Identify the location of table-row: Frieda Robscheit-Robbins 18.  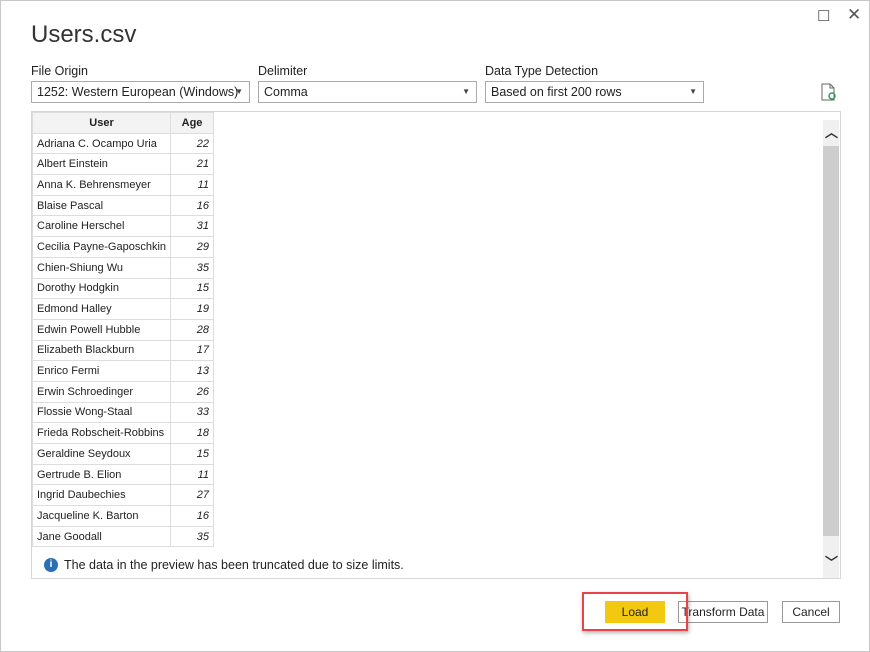
(123, 433).